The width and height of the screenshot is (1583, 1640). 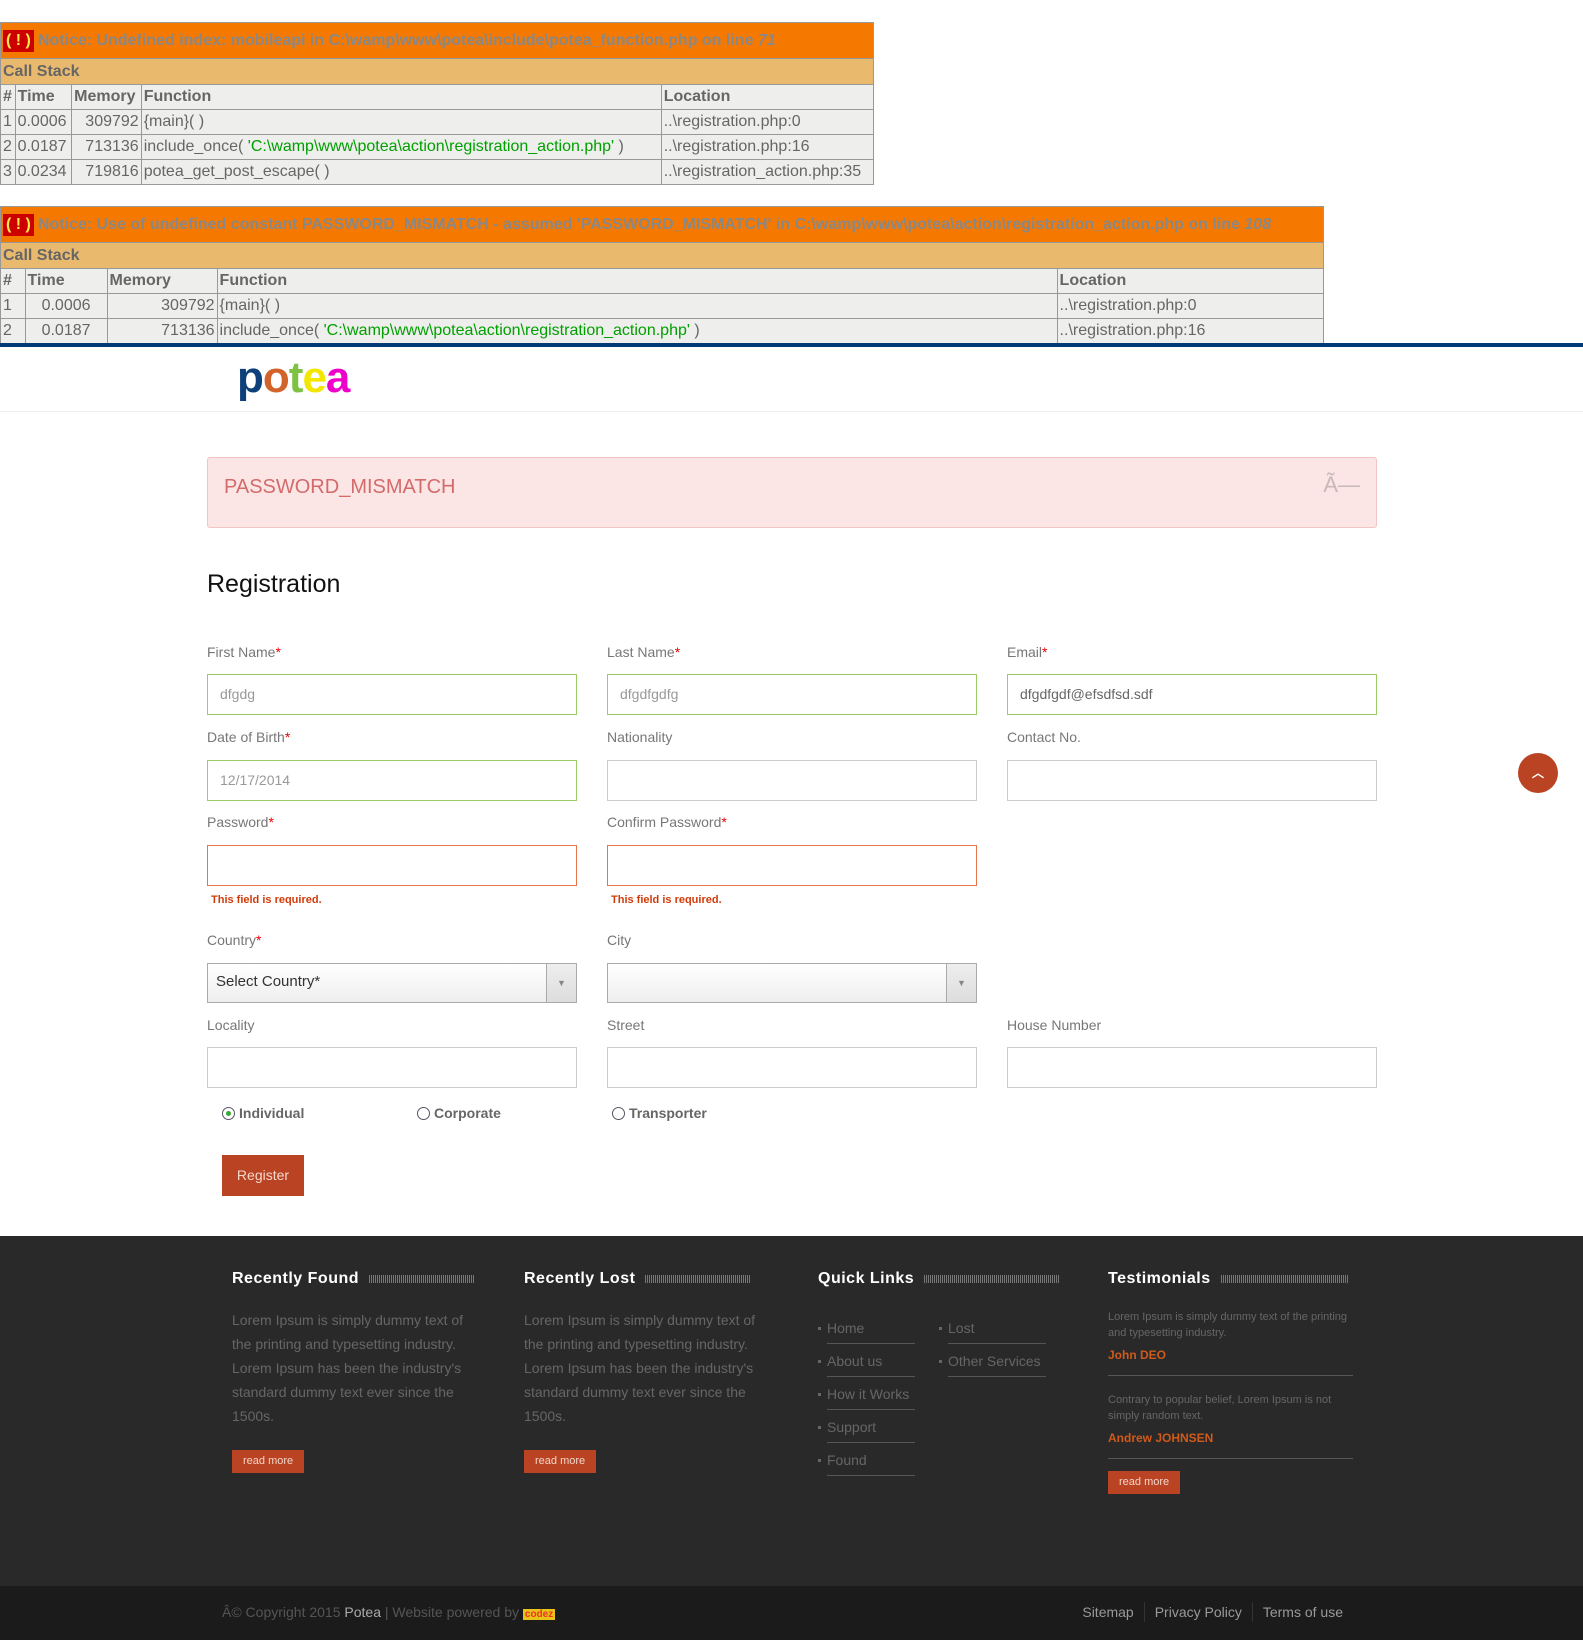 What do you see at coordinates (234, 940) in the screenshot?
I see `country-label: Country*` at bounding box center [234, 940].